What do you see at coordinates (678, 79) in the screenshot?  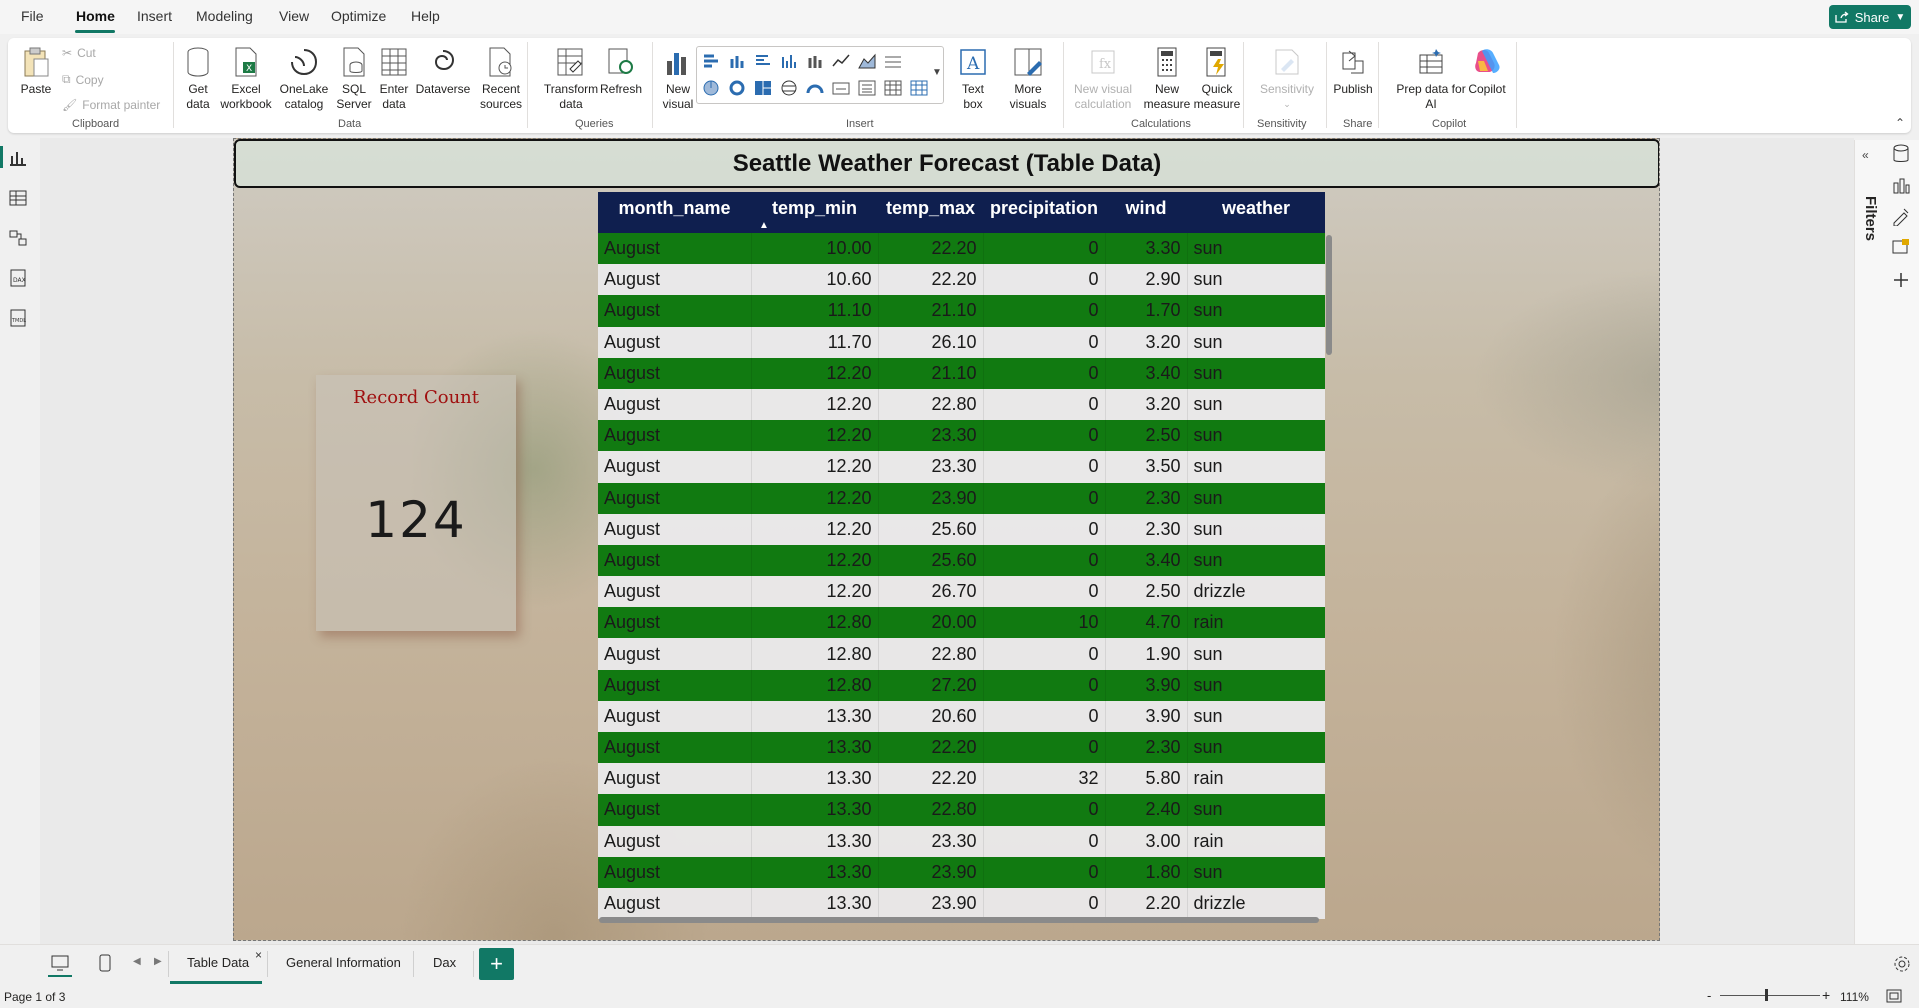 I see `new-visual-button: New visual` at bounding box center [678, 79].